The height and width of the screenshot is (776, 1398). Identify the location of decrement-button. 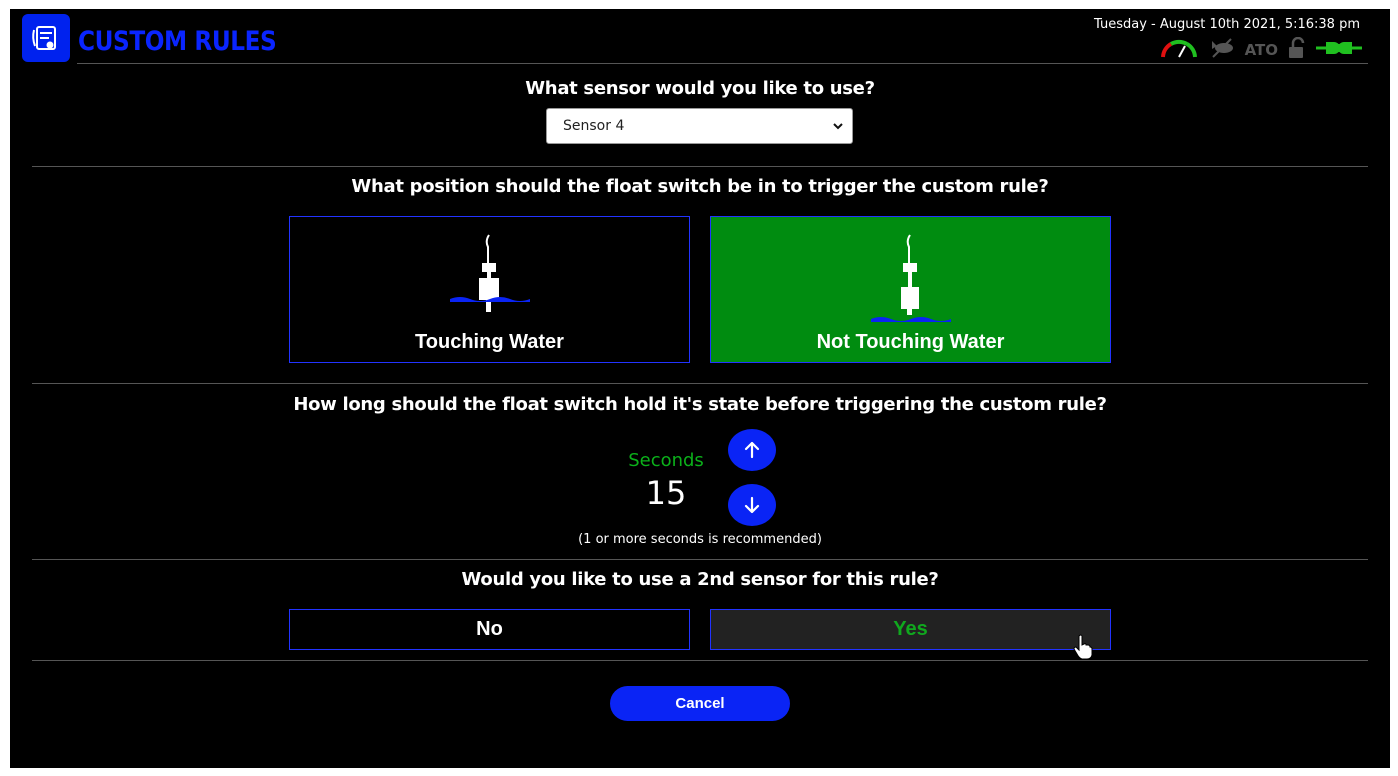
(752, 505).